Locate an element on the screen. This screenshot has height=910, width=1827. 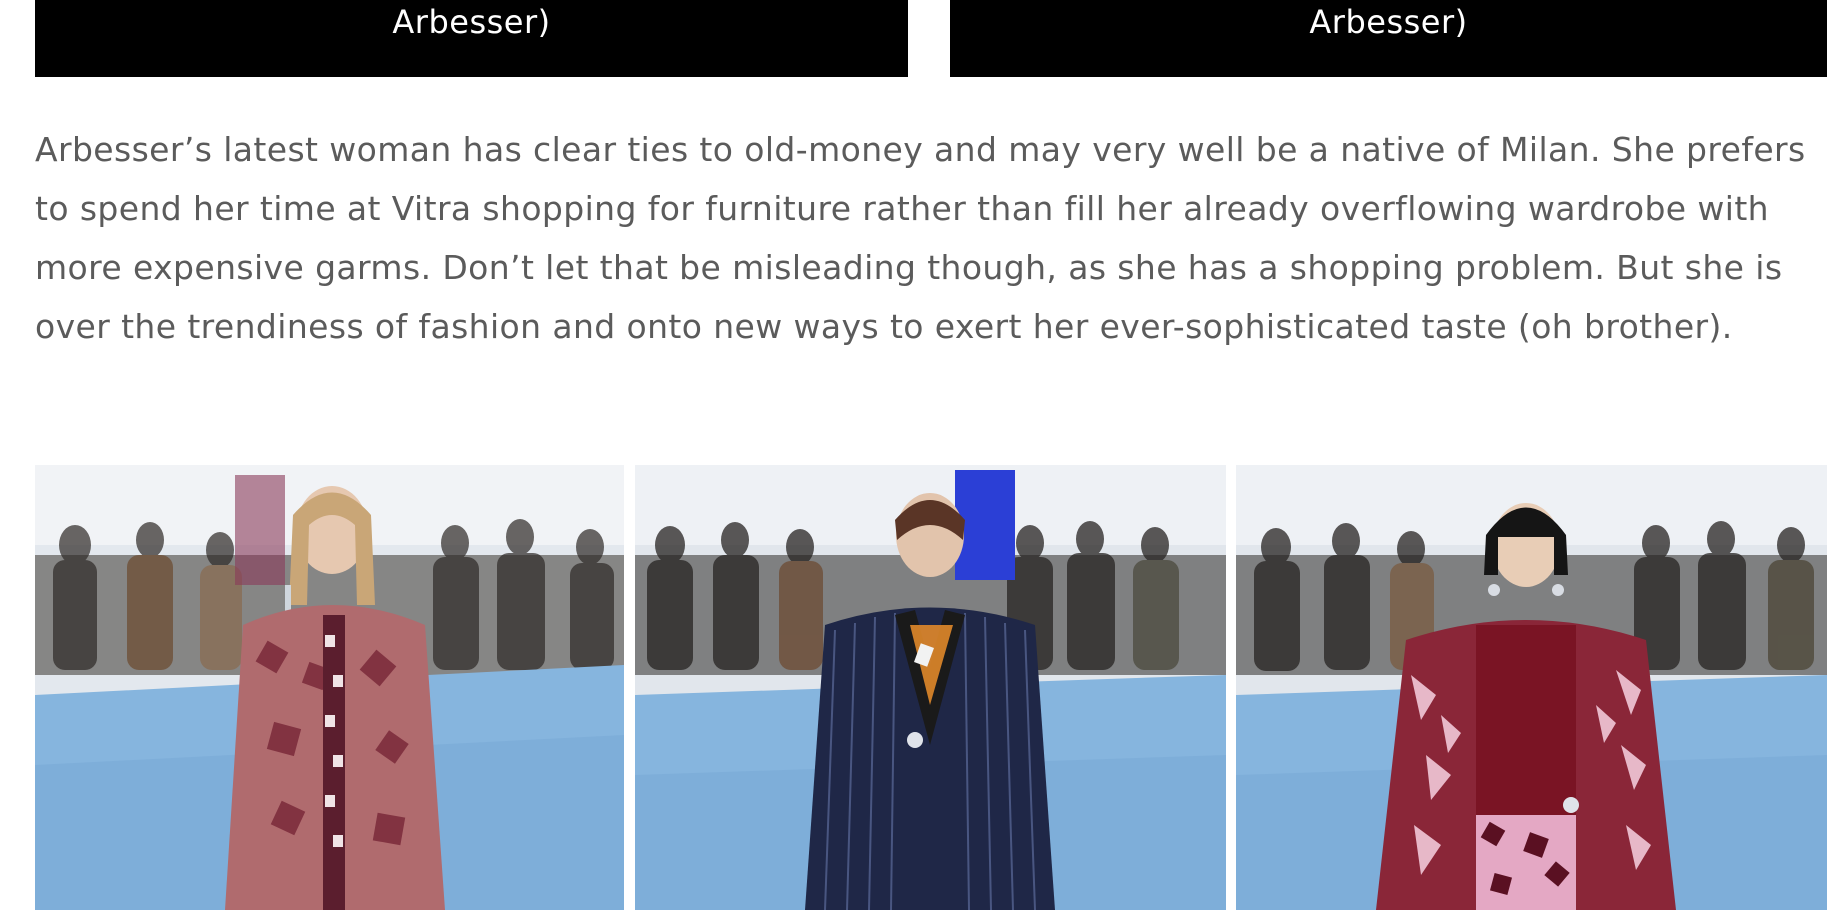
caption-text-right: Arbesser) is located at coordinates (1388, 22).